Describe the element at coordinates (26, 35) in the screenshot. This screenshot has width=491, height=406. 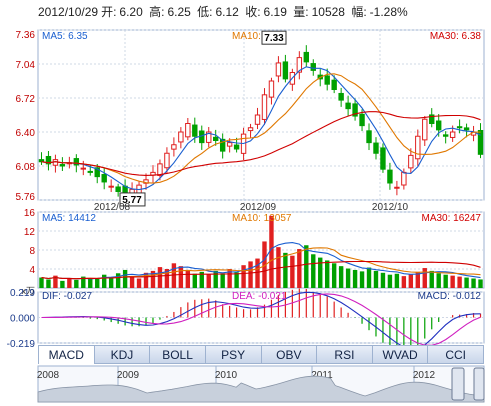
I see `price-ytick-label: 7.36` at that location.